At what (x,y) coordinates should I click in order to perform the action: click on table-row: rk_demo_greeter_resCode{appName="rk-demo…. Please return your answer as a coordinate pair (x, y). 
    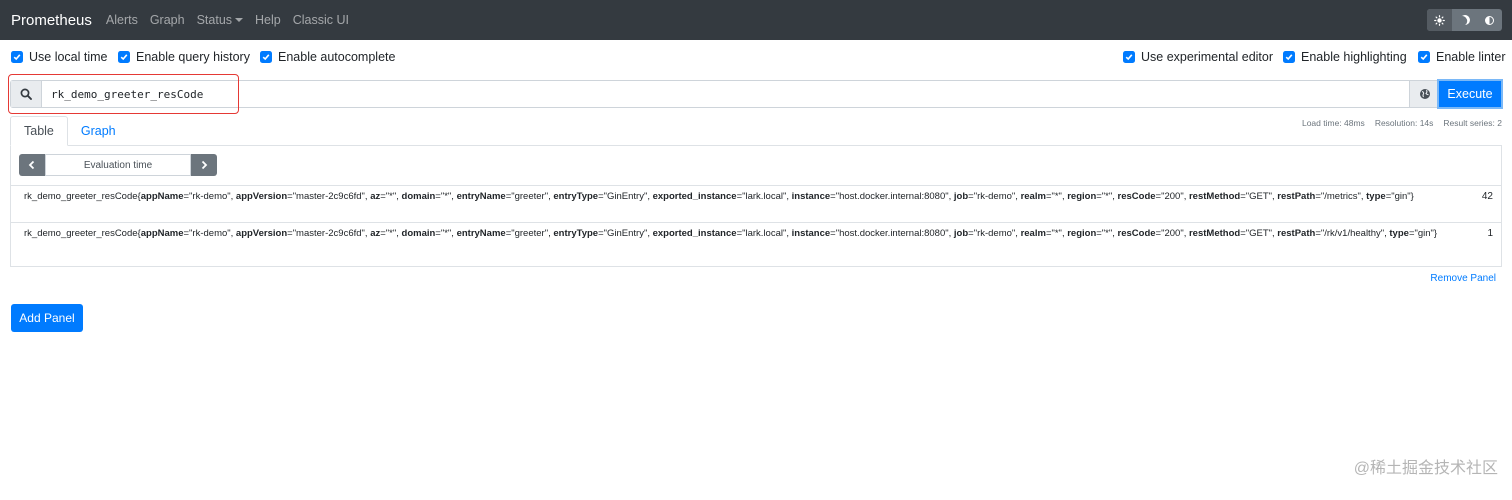
    Looking at the image, I should click on (756, 203).